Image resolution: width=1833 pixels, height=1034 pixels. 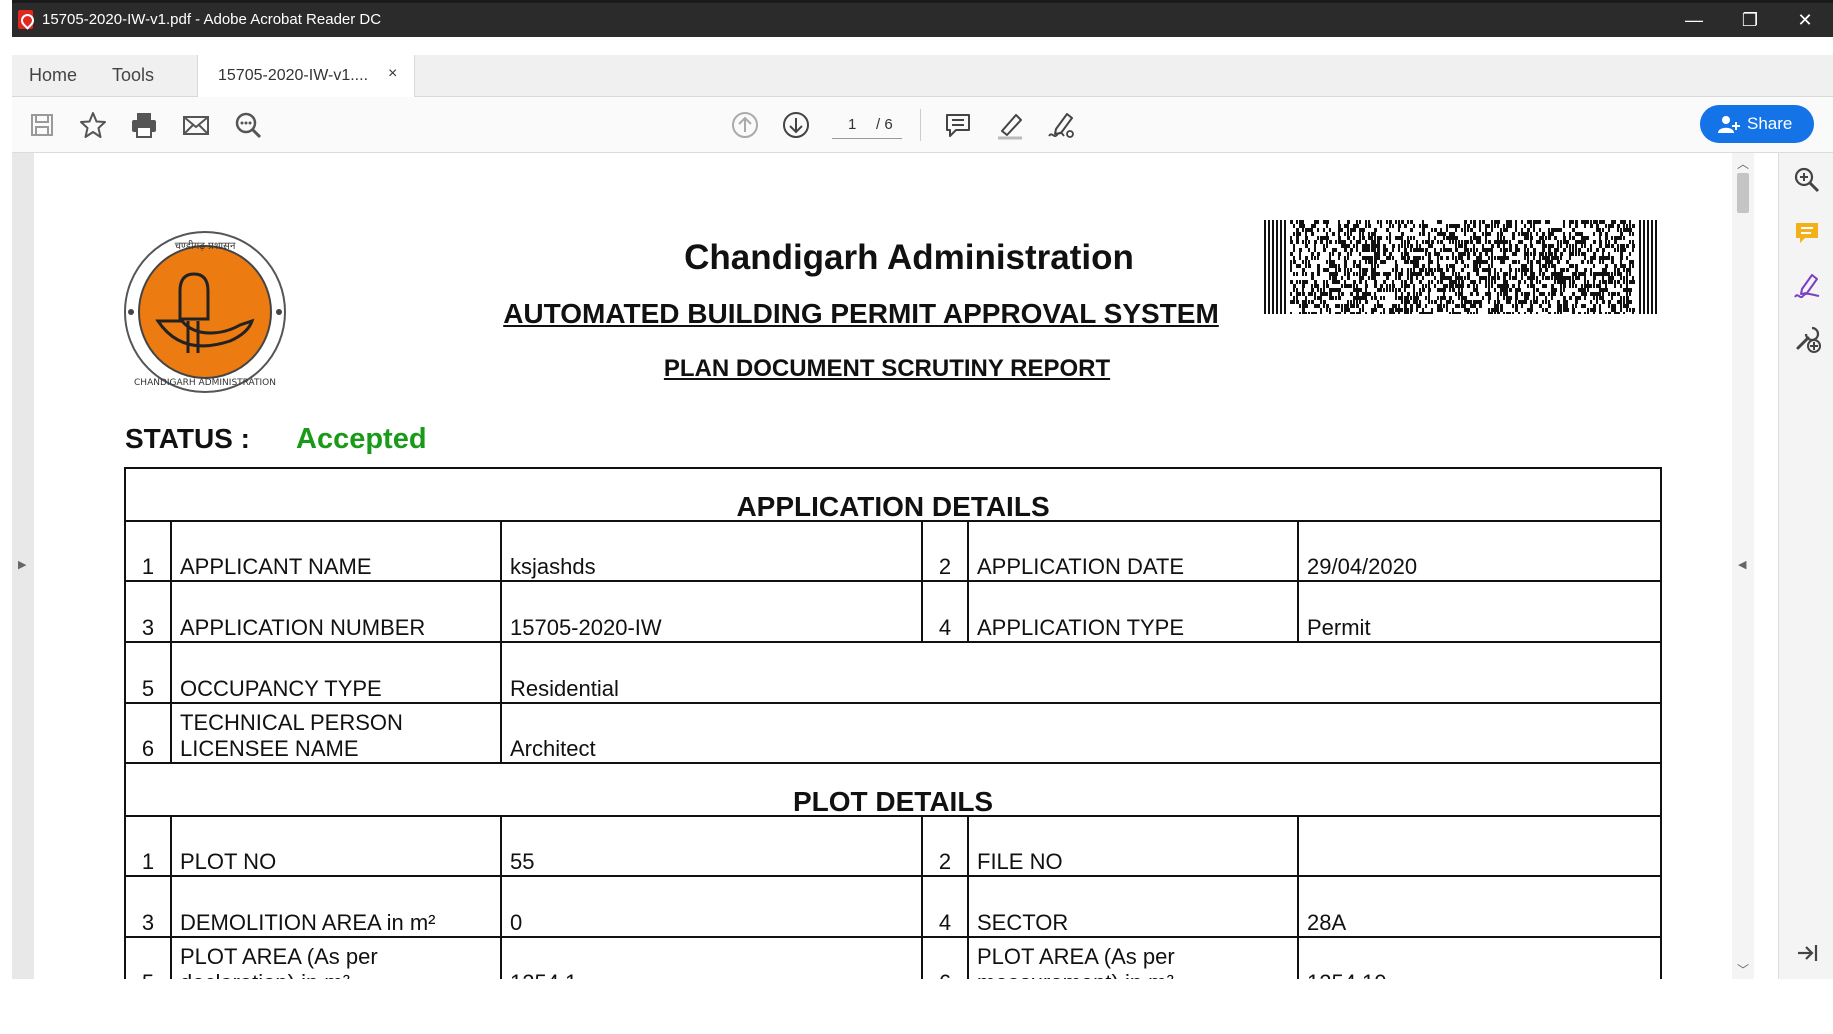 I want to click on right-tools-pane, so click(x=1805, y=566).